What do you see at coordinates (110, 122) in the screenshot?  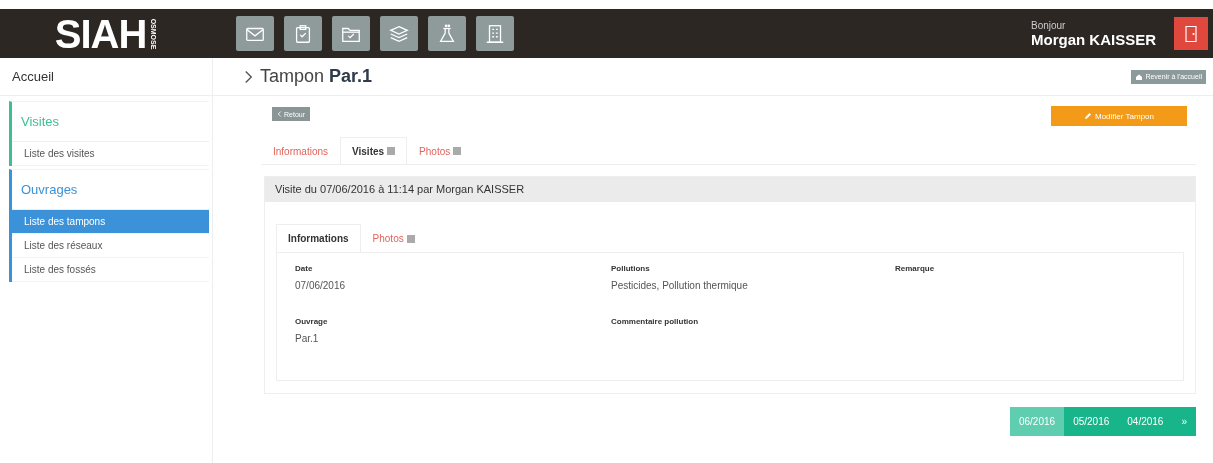 I see `group-title: Visites` at bounding box center [110, 122].